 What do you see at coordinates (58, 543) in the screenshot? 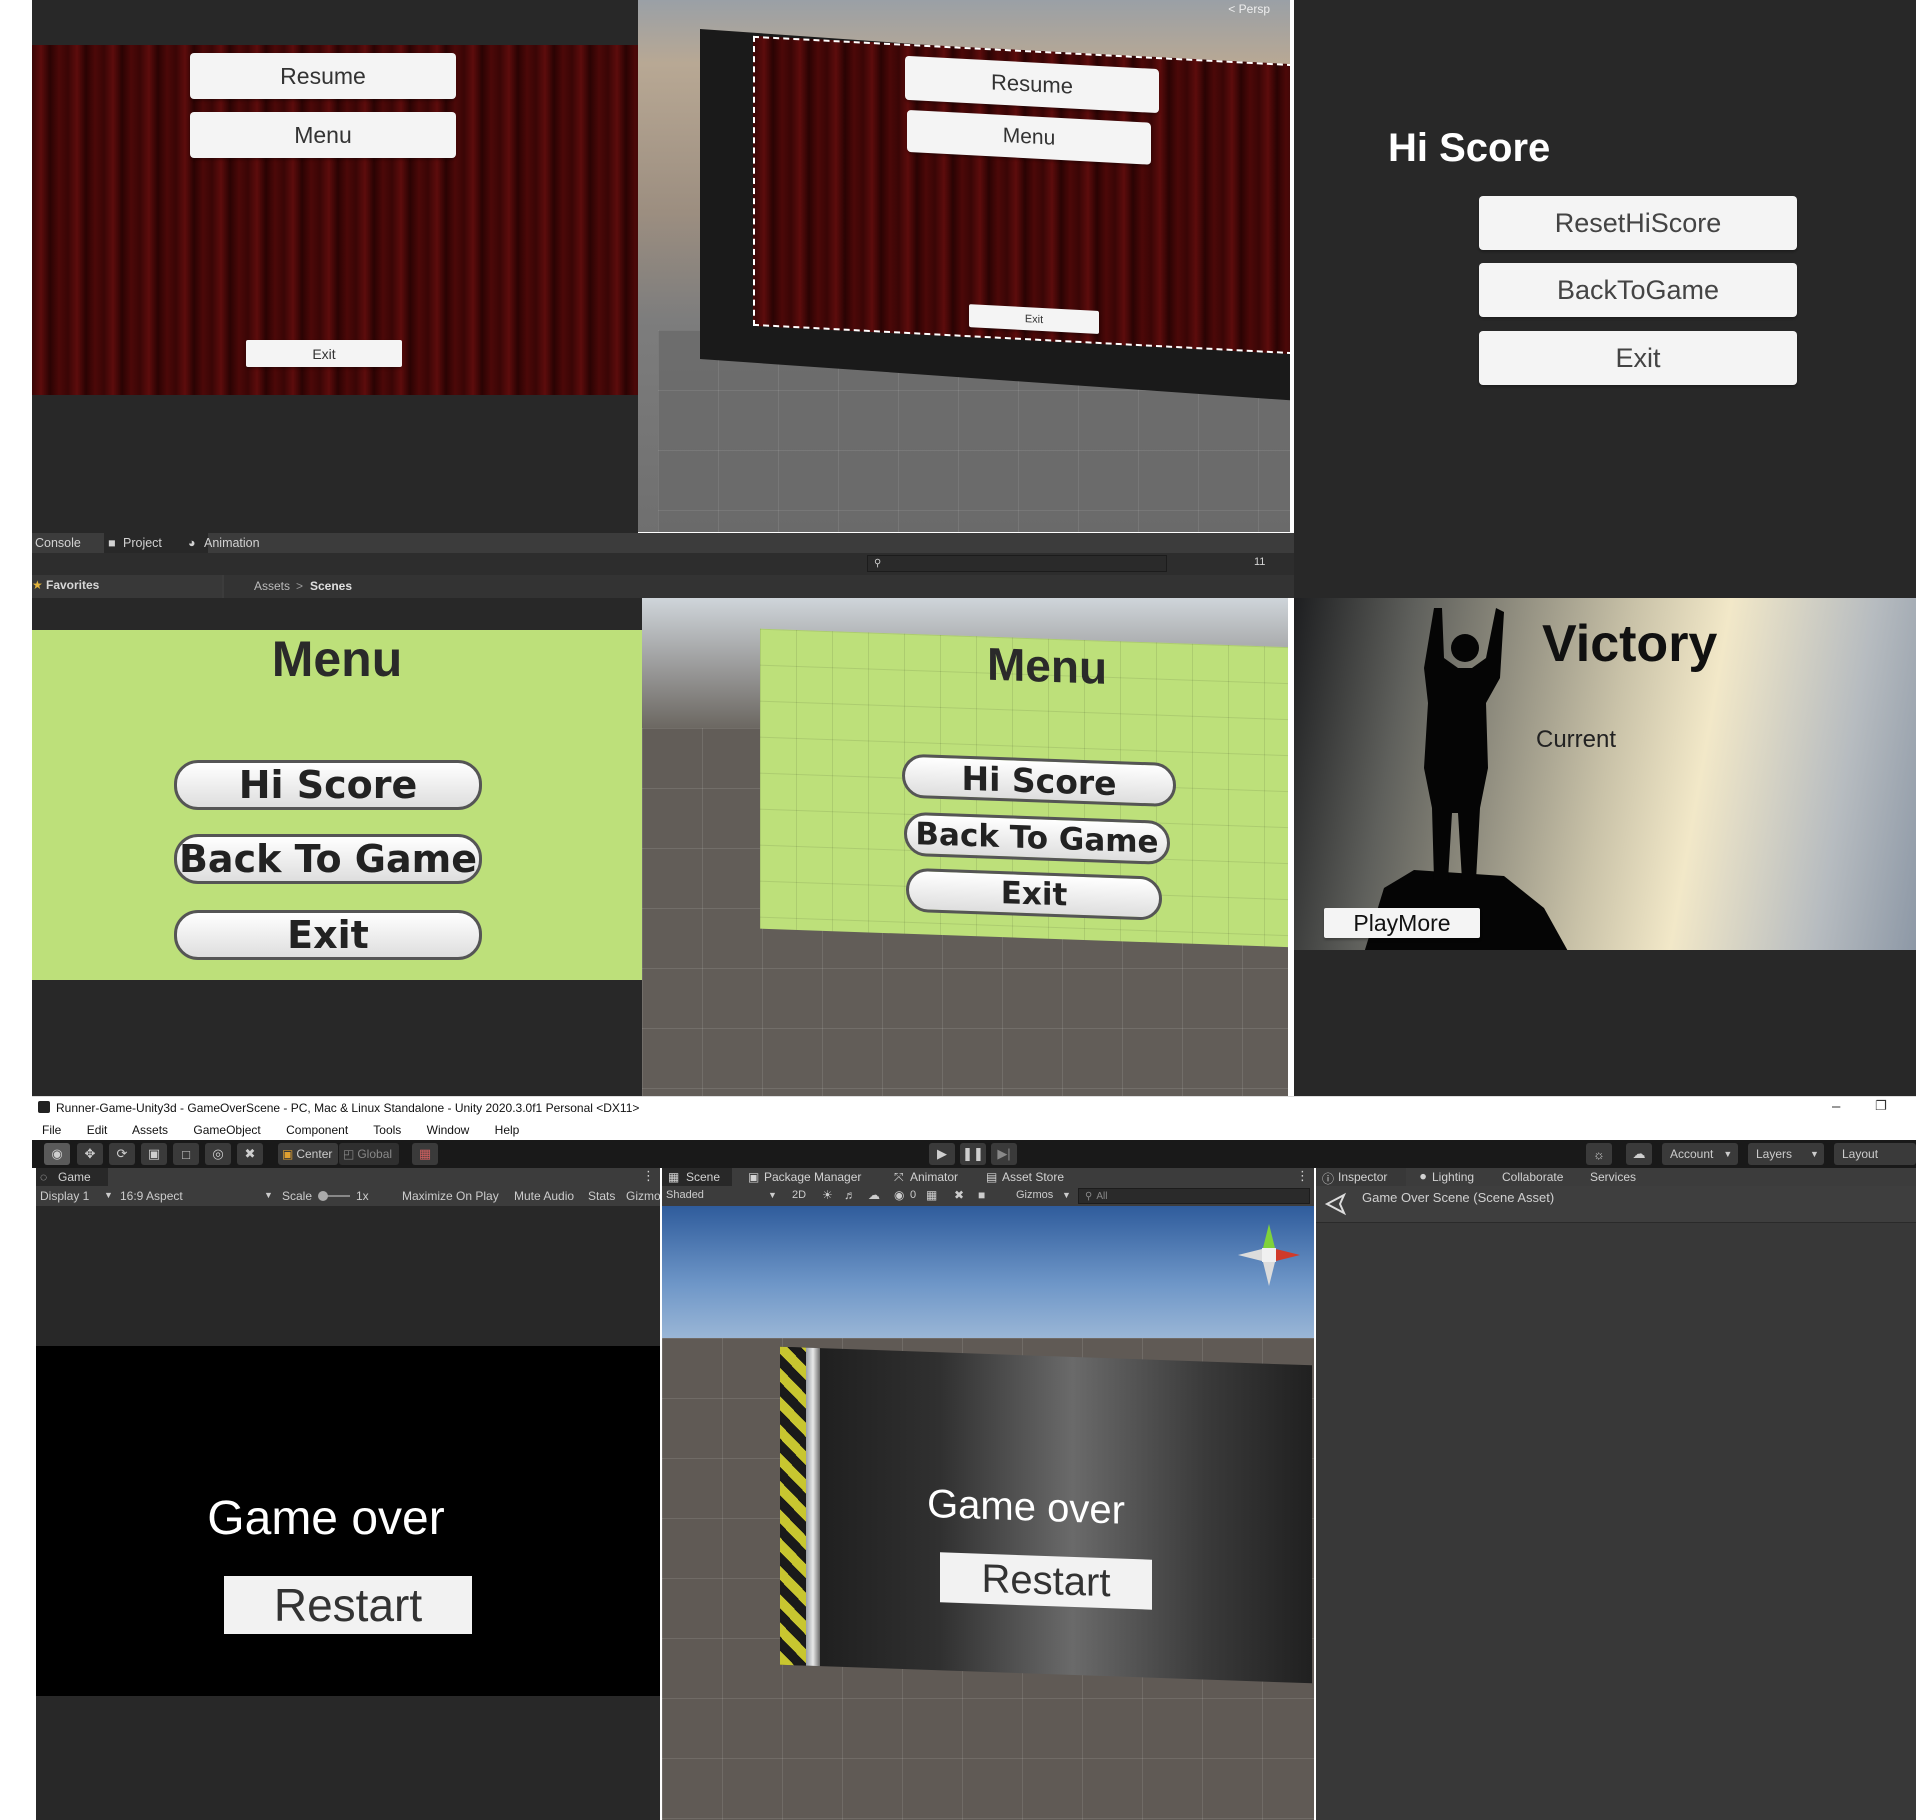
I see `tab-console: Console` at bounding box center [58, 543].